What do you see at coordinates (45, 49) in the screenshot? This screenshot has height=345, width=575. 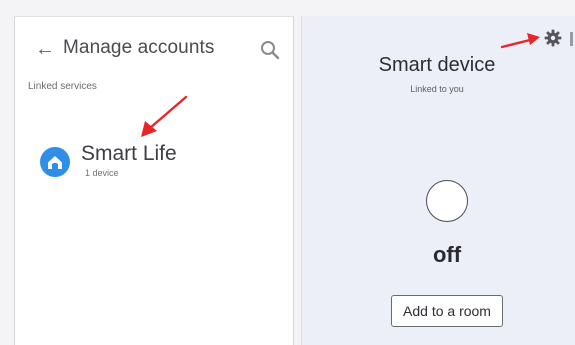 I see `back-arrow-icon: ←` at bounding box center [45, 49].